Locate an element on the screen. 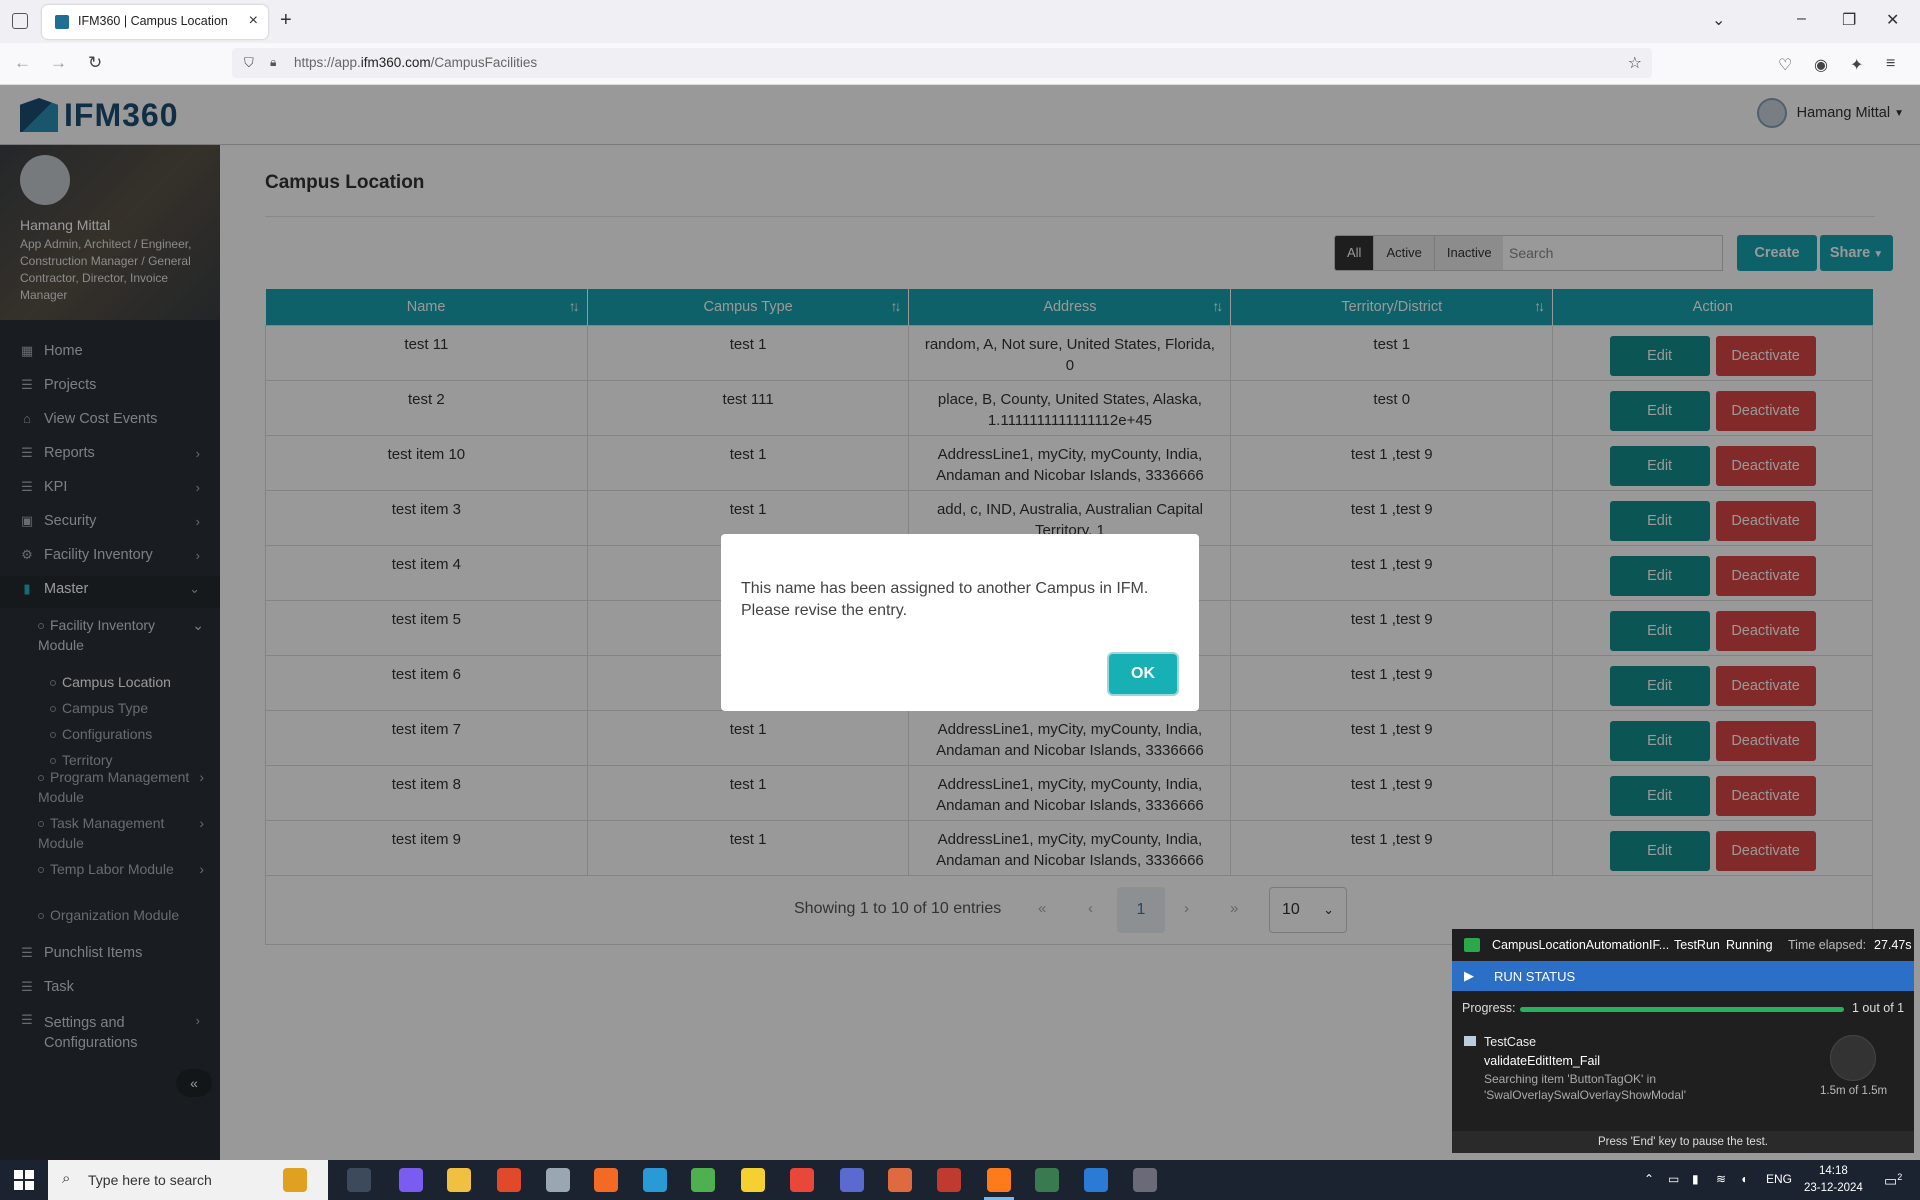  brave-icon is located at coordinates (606, 1180).